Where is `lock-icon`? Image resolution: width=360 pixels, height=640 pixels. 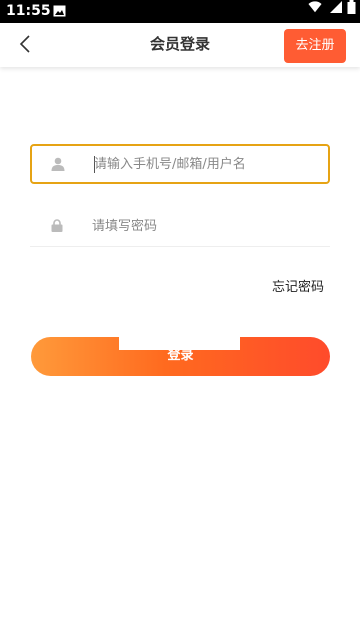
lock-icon is located at coordinates (57, 225).